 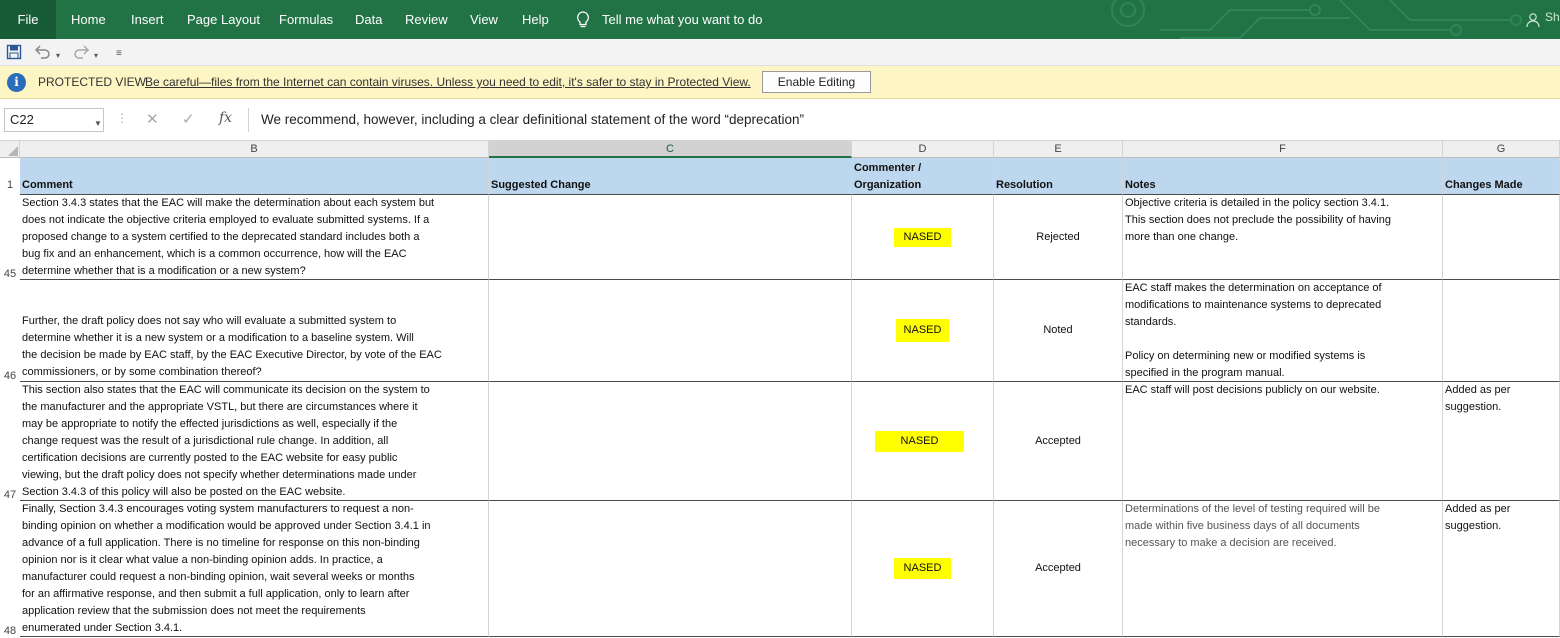 What do you see at coordinates (306, 19) in the screenshot?
I see `tab-formulas: Formulas` at bounding box center [306, 19].